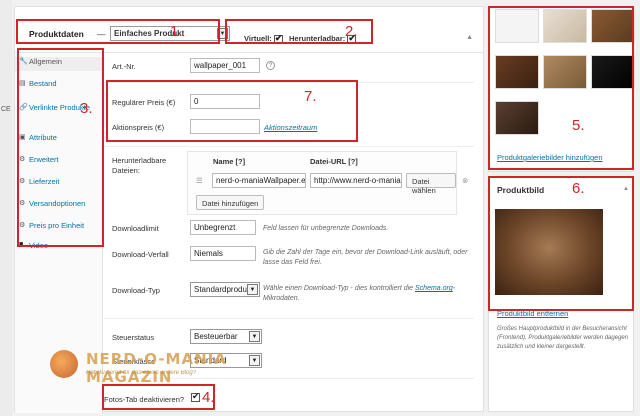 This screenshot has width=640, height=416. I want to click on download-limit-label: Downloadlimit, so click(135, 228).